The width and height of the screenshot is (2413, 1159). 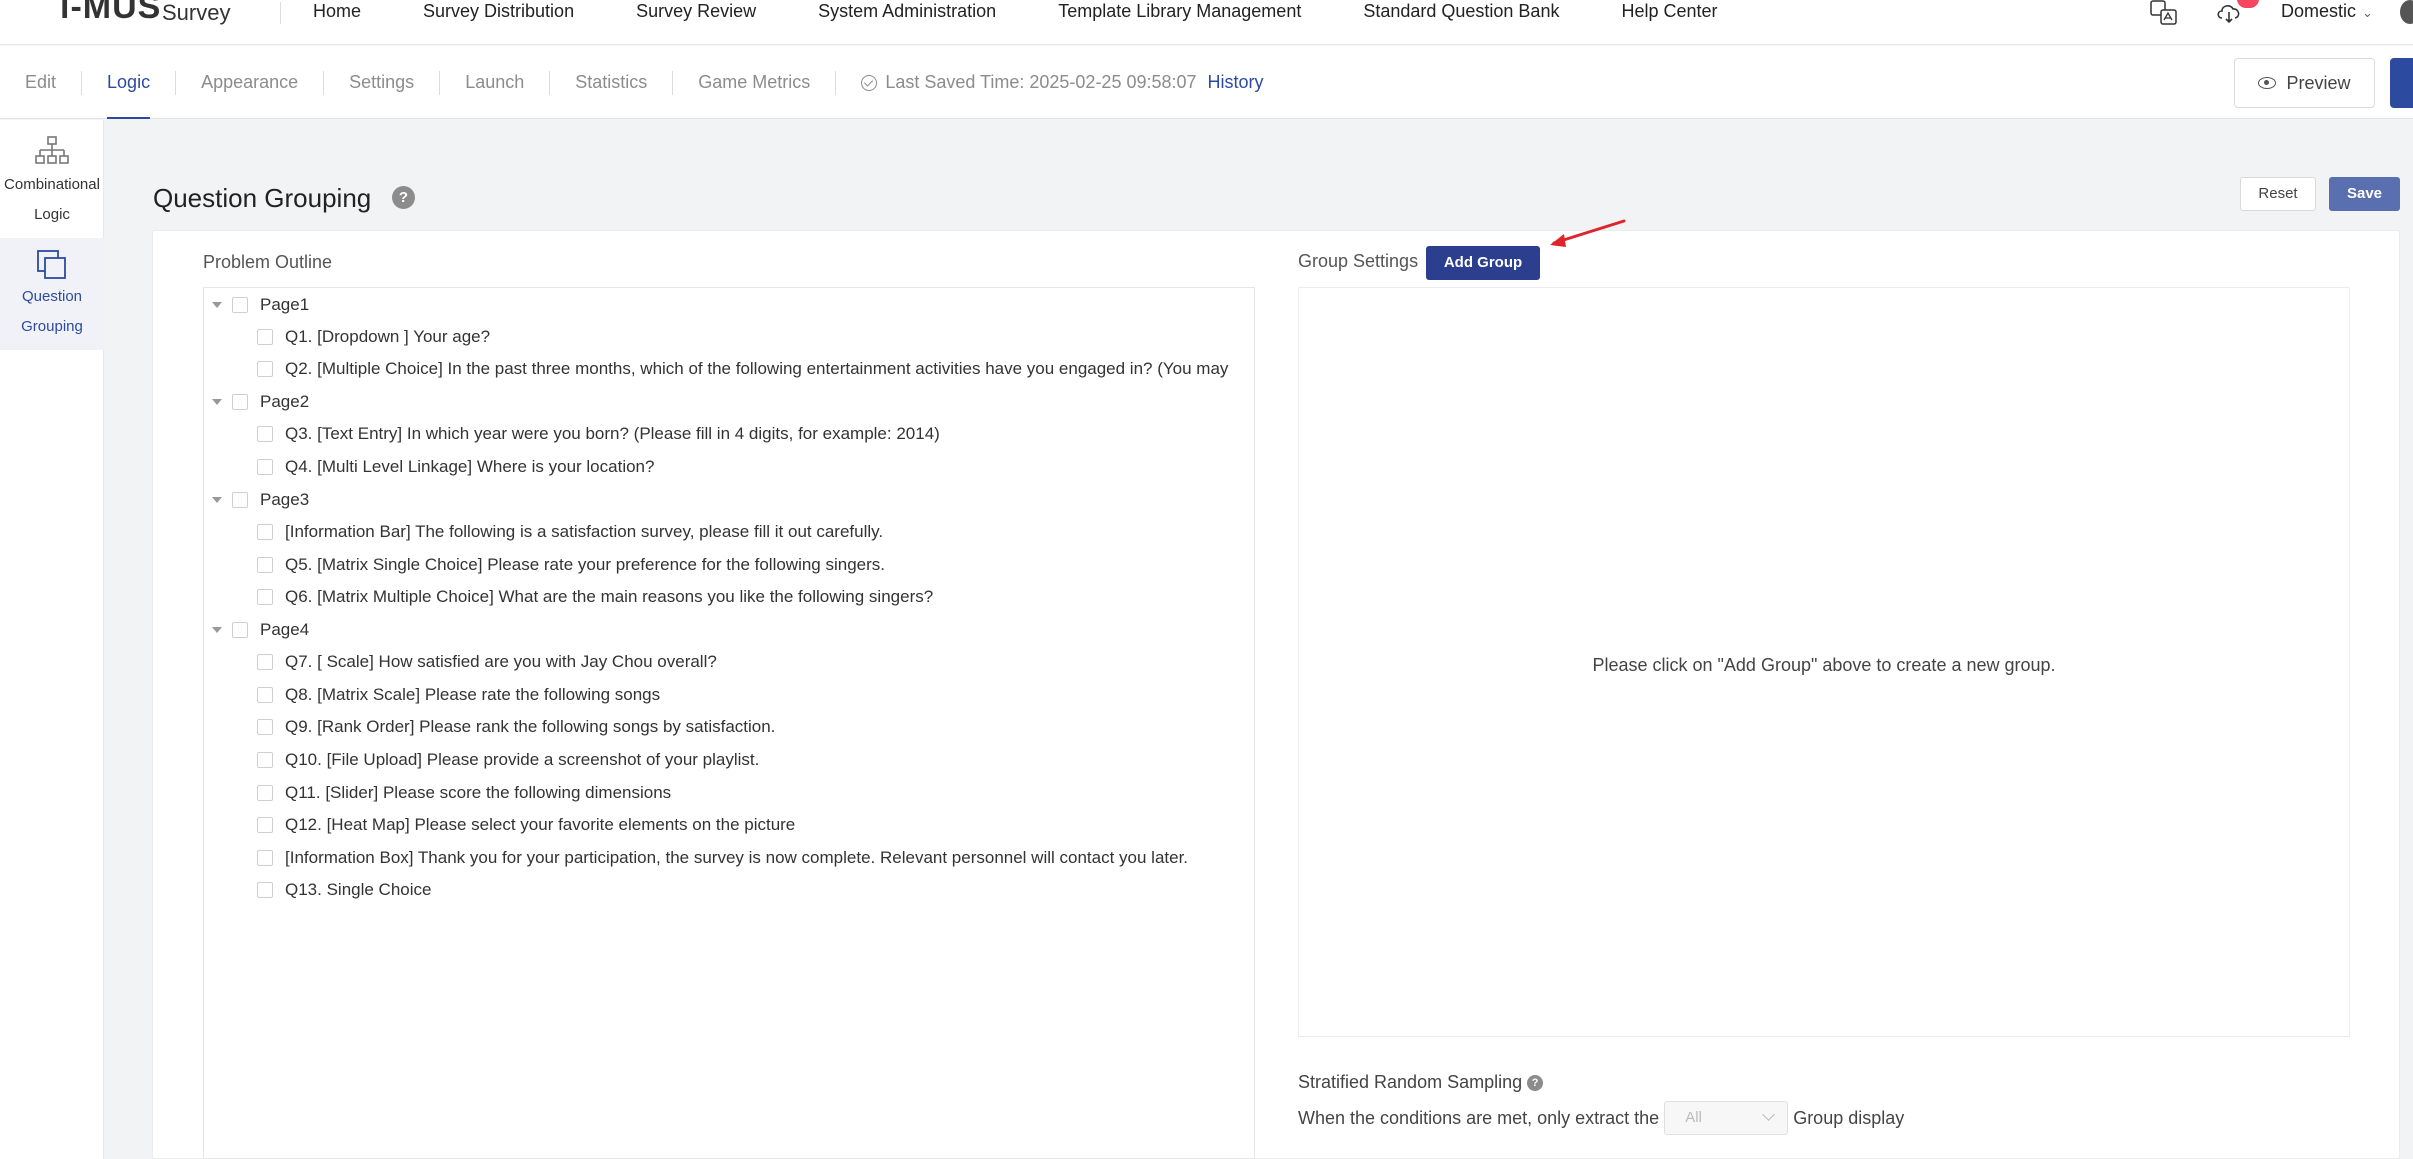 I want to click on chevron-down-icon, so click(x=1769, y=1114).